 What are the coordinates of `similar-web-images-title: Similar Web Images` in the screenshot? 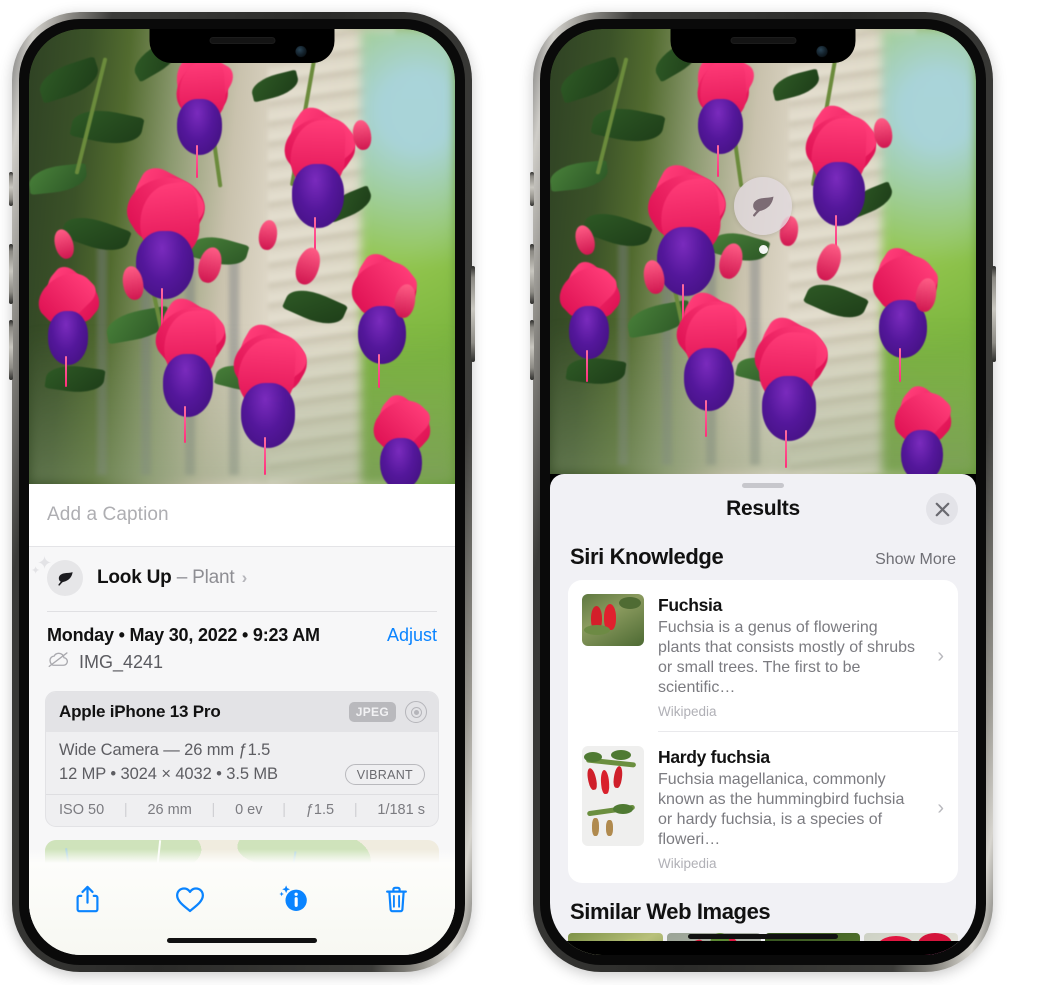 It's located at (670, 911).